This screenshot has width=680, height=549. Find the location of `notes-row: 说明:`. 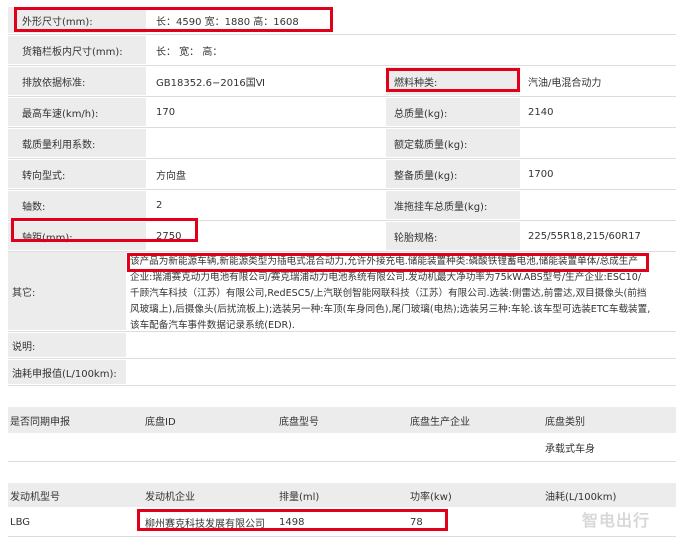

notes-row: 说明: is located at coordinates (342, 345).